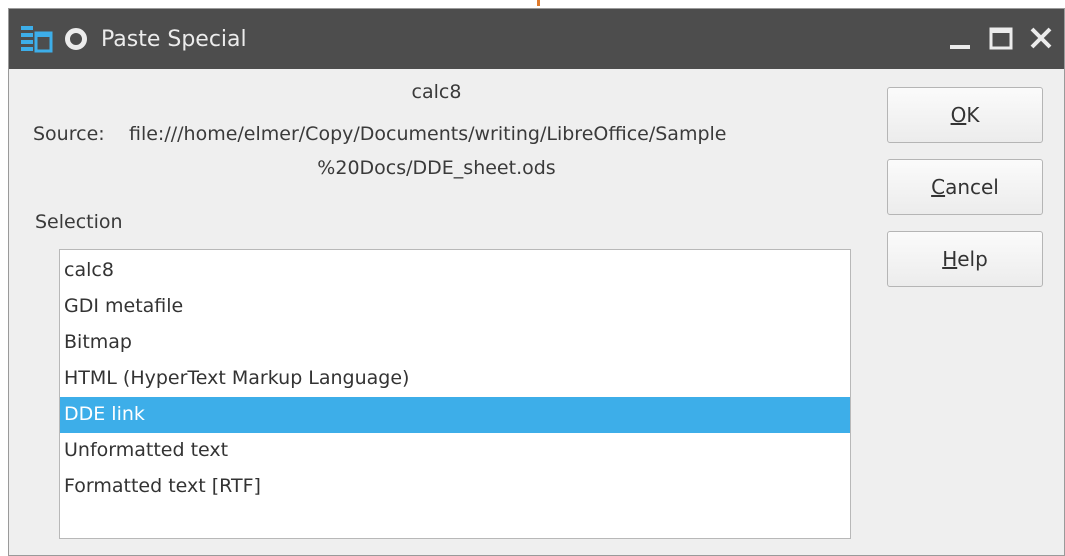 The width and height of the screenshot is (1065, 556). Describe the element at coordinates (79, 222) in the screenshot. I see `selection-label: Selection` at that location.